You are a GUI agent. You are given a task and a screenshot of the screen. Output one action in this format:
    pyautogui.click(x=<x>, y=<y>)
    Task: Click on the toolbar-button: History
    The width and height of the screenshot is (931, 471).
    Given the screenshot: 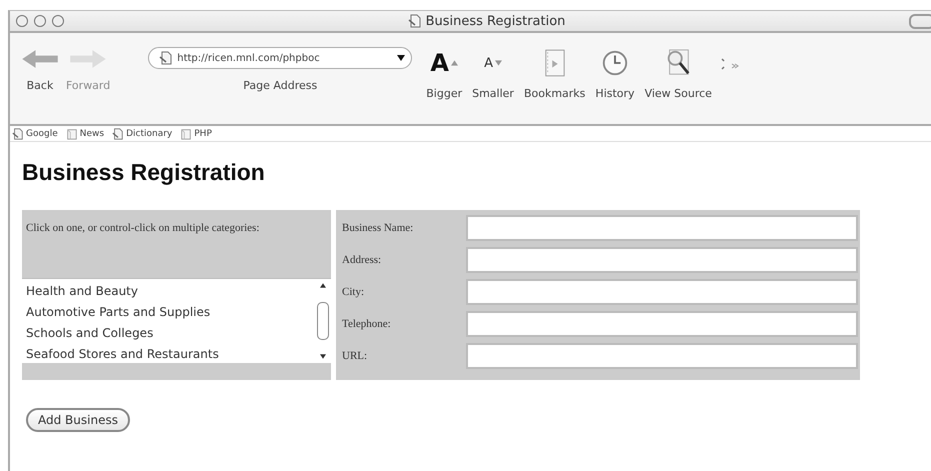 What is the action you would take?
    pyautogui.click(x=615, y=71)
    